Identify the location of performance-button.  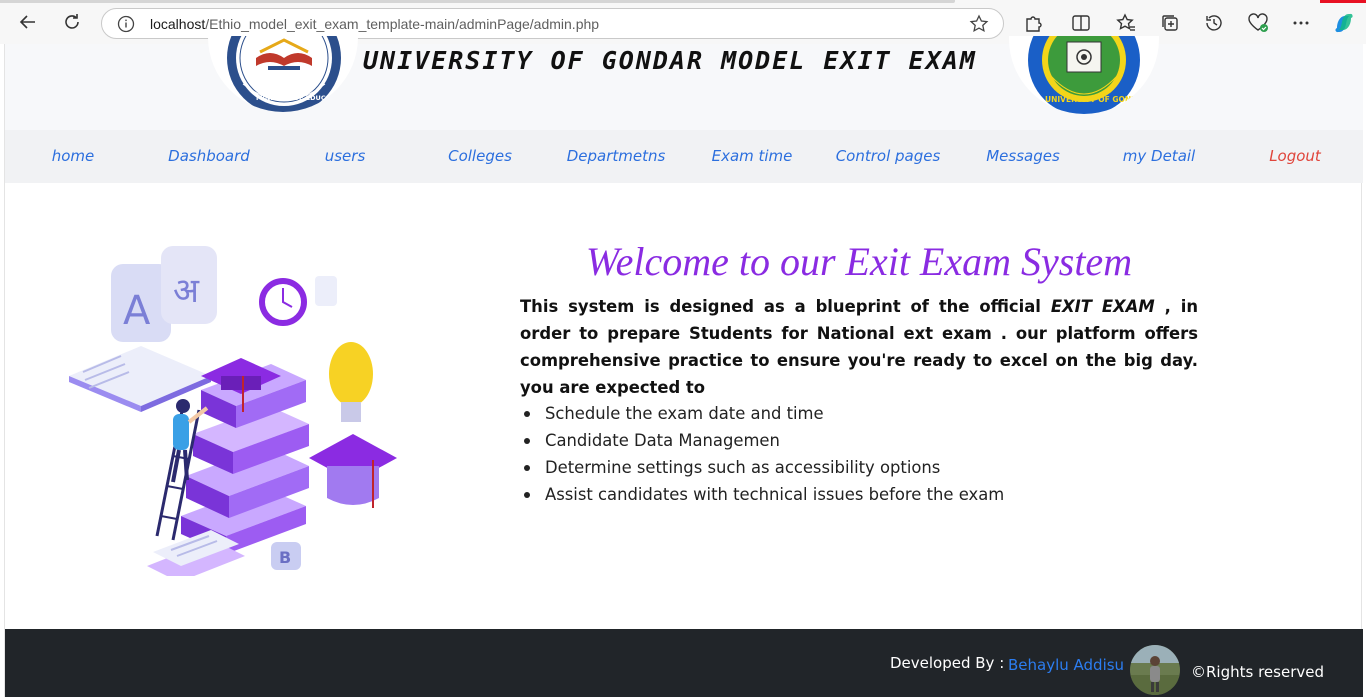
(1258, 23).